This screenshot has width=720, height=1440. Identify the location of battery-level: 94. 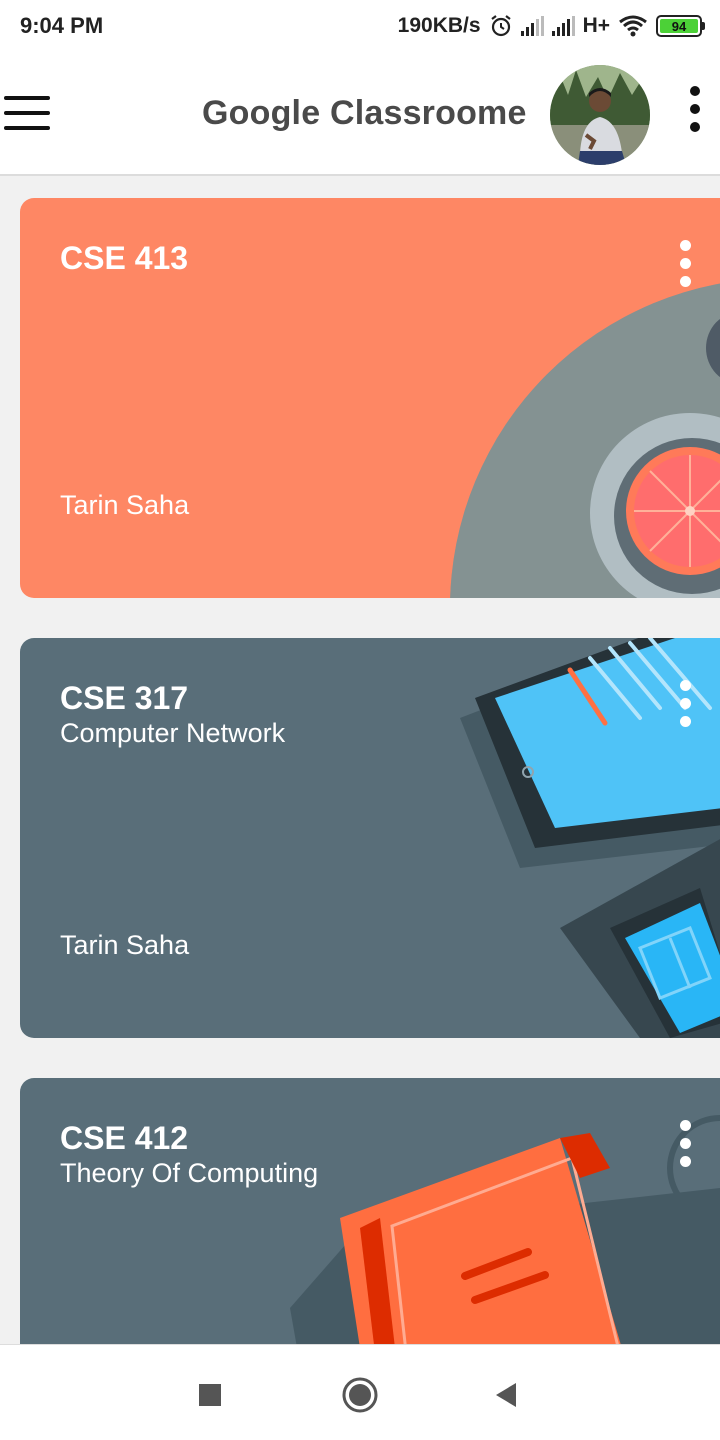
(679, 26).